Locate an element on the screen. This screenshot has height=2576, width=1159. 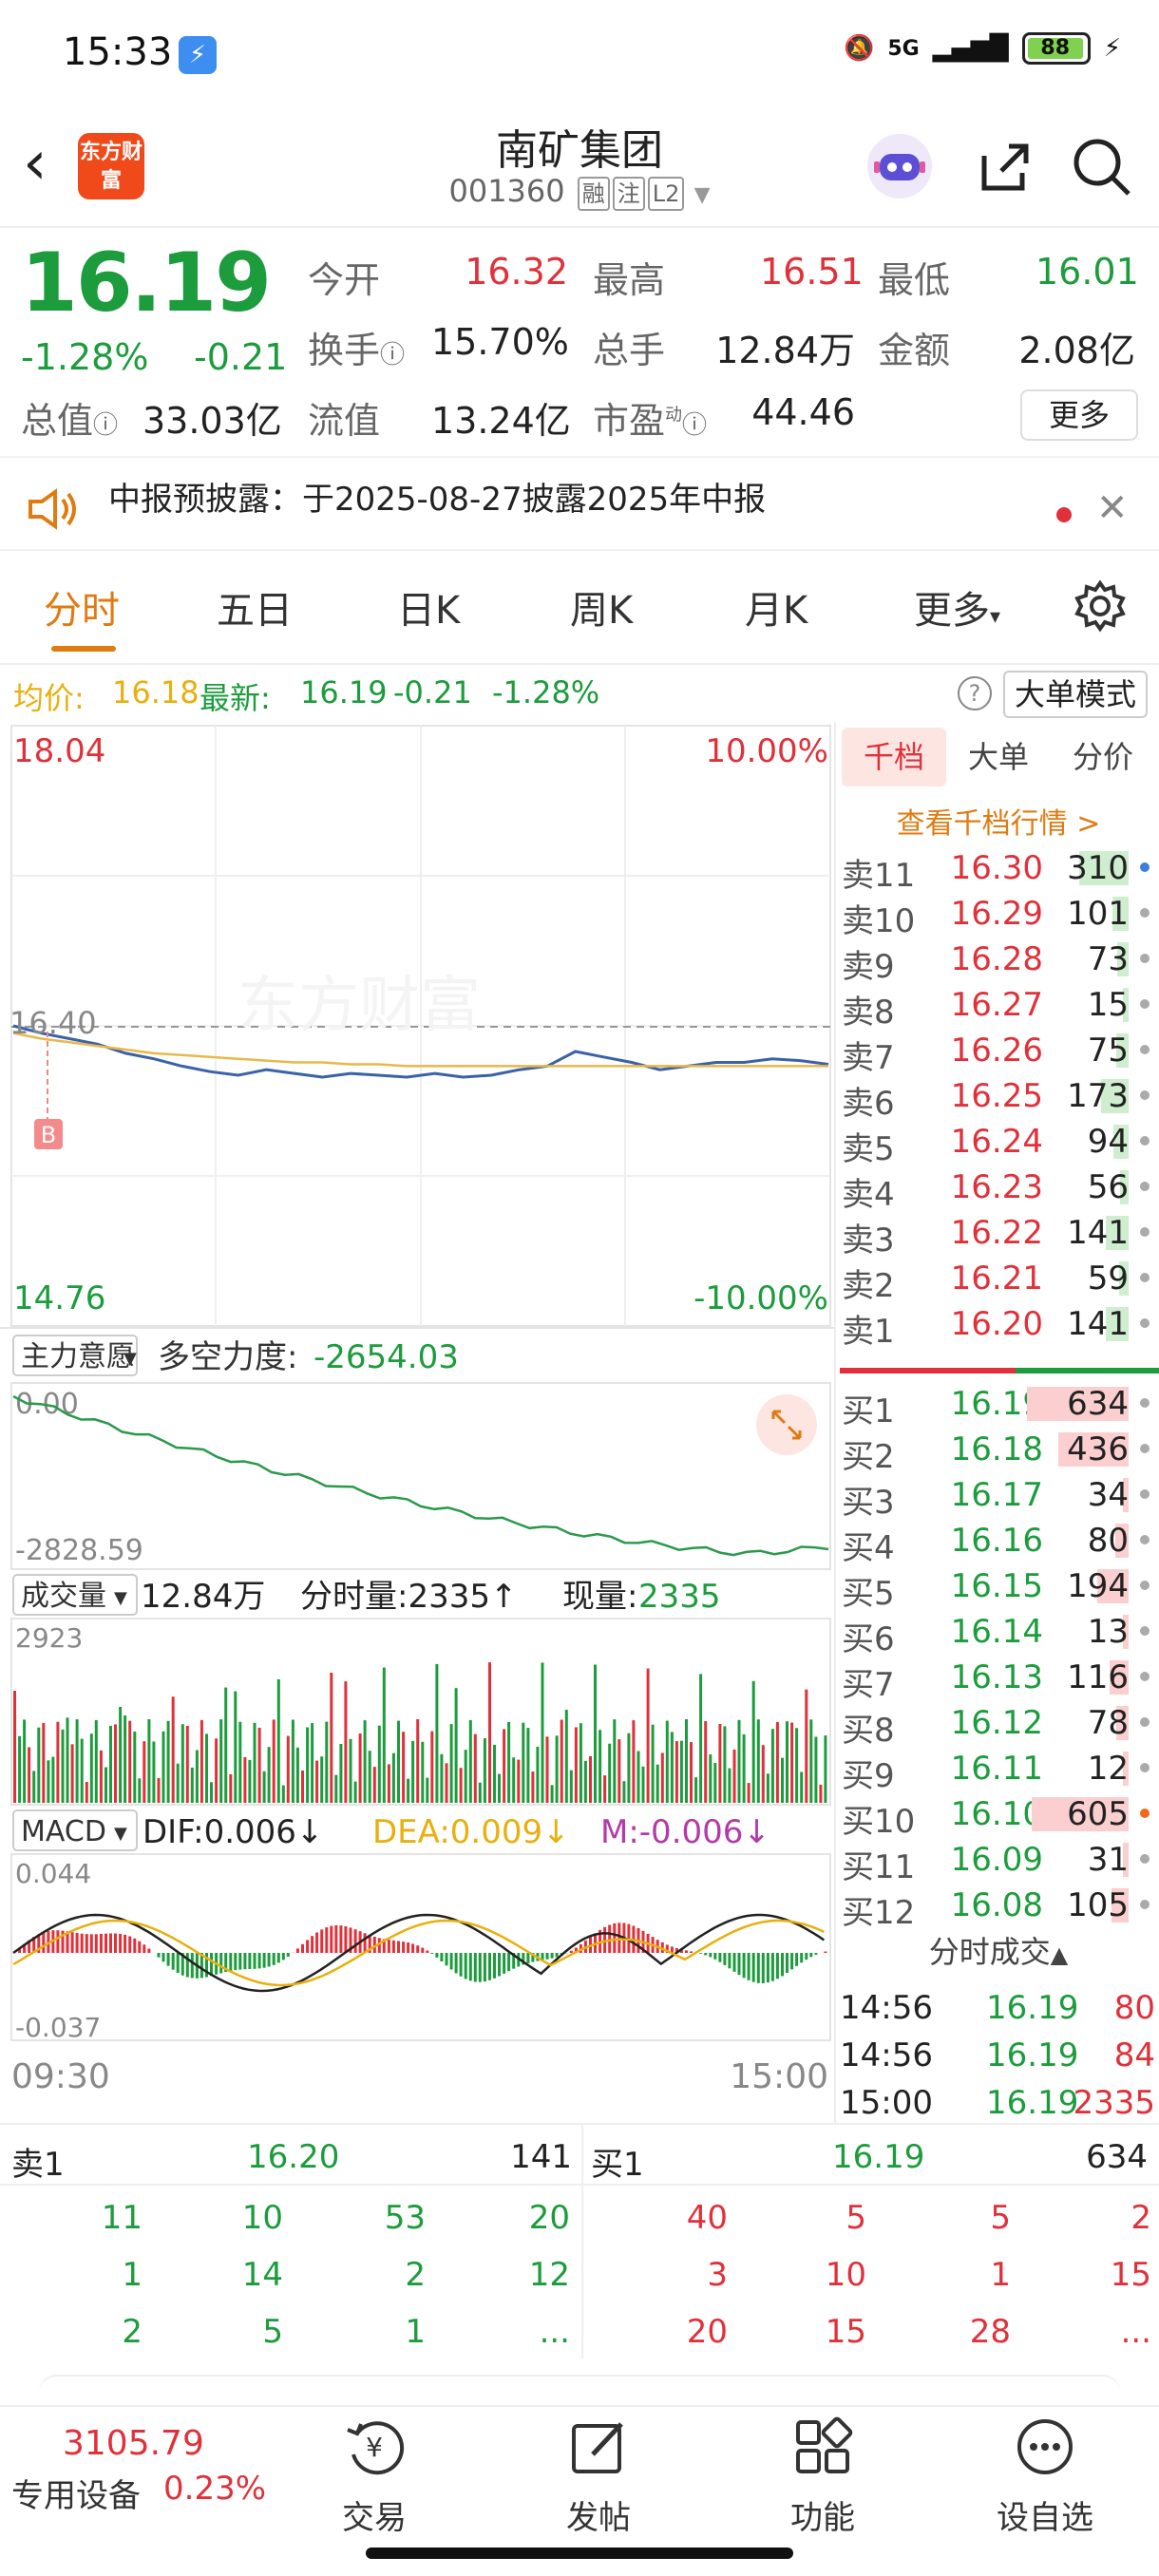
tab-five-day: 五日 is located at coordinates (255, 607).